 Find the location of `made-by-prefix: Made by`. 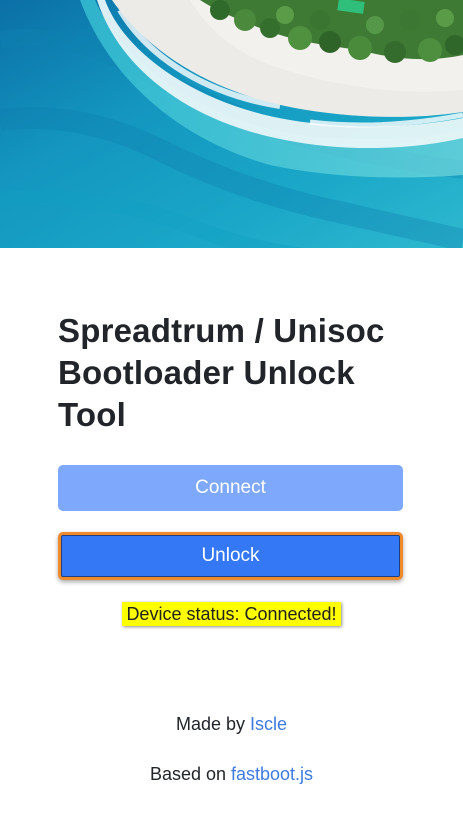

made-by-prefix: Made by is located at coordinates (213, 724).